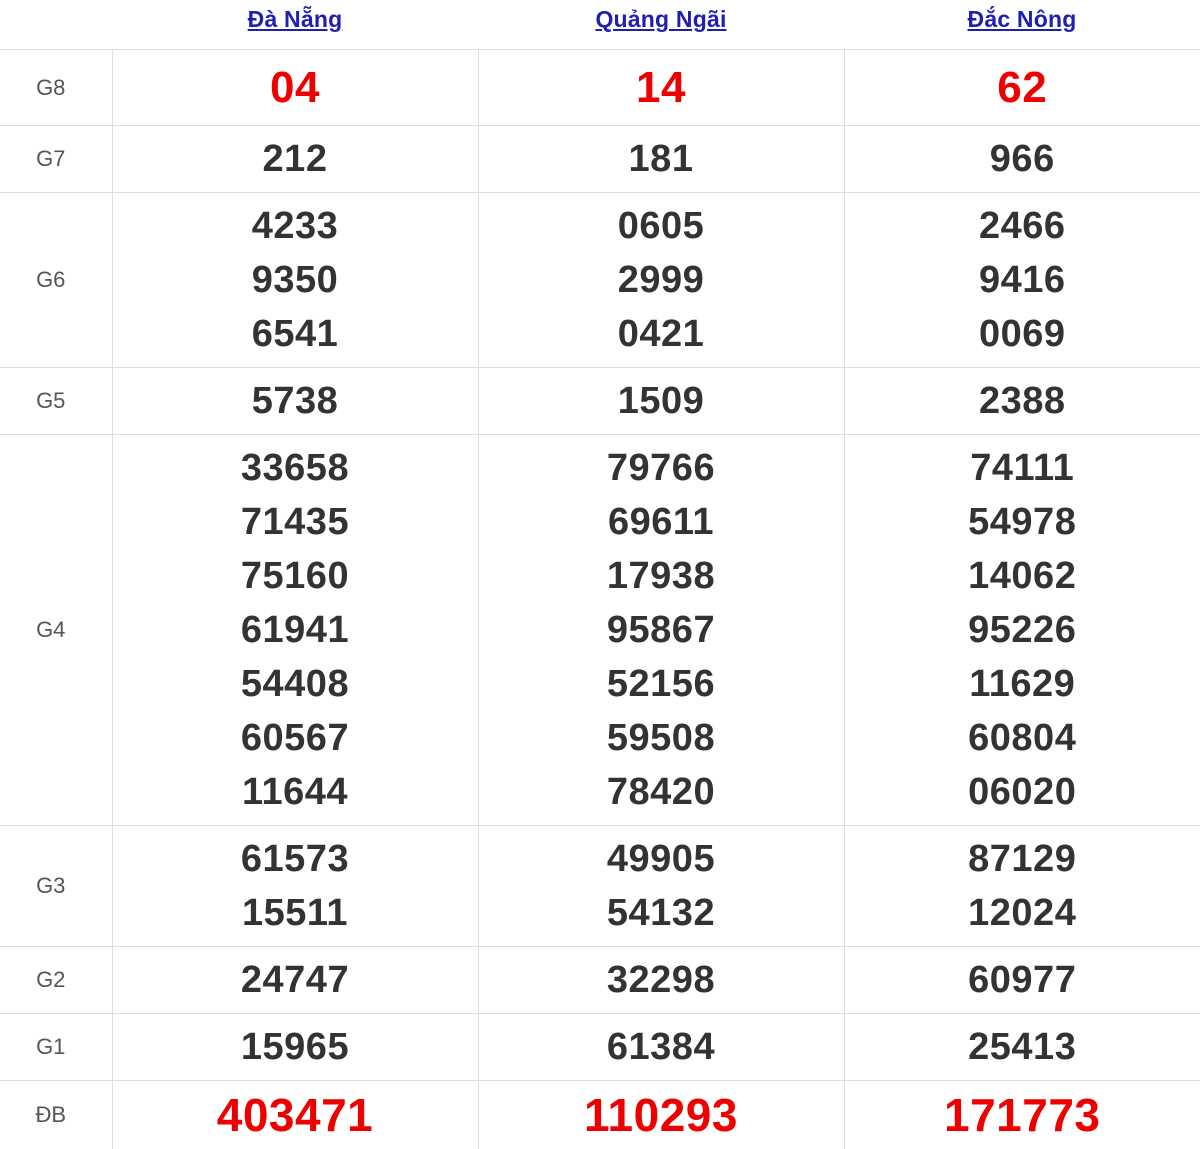  Describe the element at coordinates (1022, 576) in the screenshot. I see `result-number: 14062` at that location.